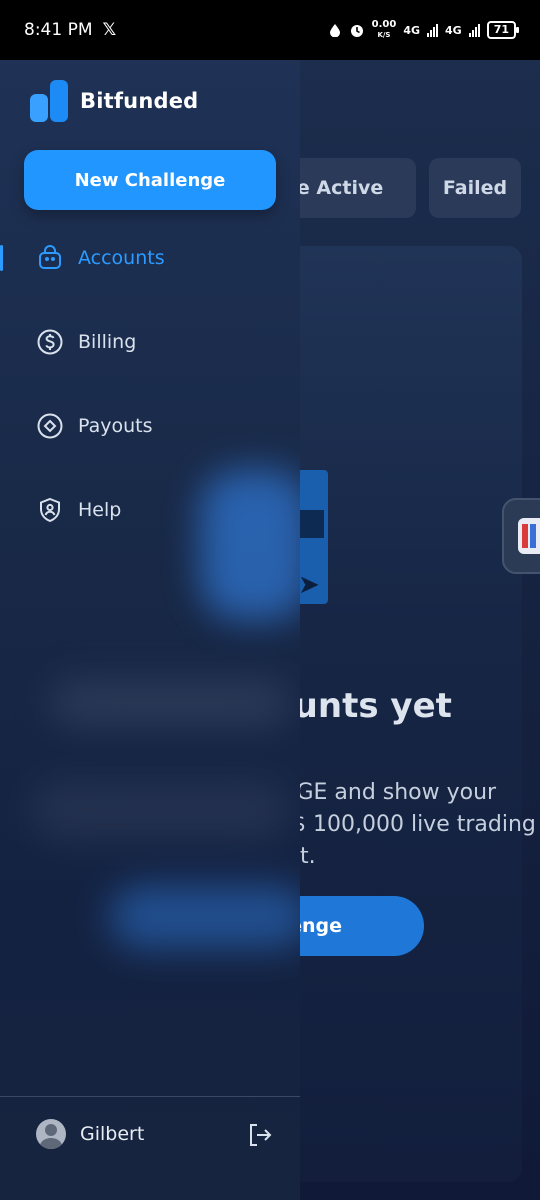 The image size is (540, 1200). What do you see at coordinates (414, 824) in the screenshot?
I see `empty-state-text-line-2: $ 100,000 live trading` at bounding box center [414, 824].